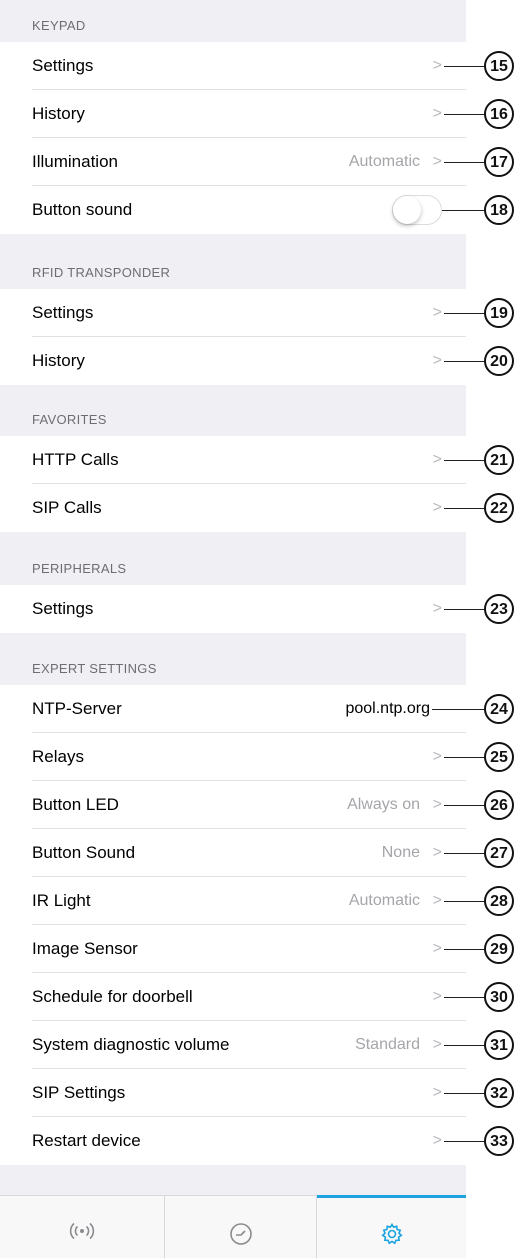  What do you see at coordinates (131, 1044) in the screenshot?
I see `row-label: System diagnostic volume` at bounding box center [131, 1044].